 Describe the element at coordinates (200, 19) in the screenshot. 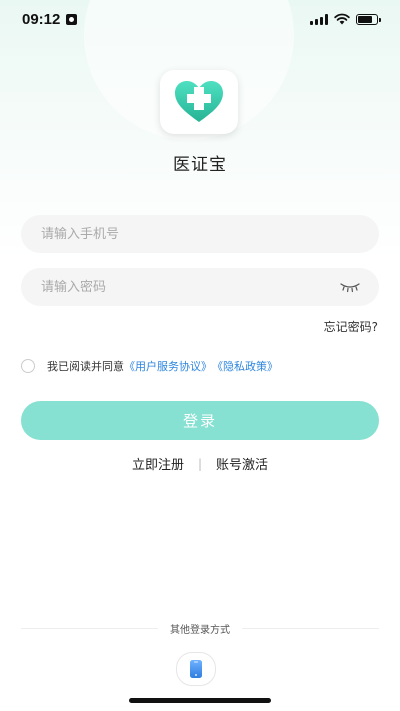

I see `status-bar: 09:12` at that location.